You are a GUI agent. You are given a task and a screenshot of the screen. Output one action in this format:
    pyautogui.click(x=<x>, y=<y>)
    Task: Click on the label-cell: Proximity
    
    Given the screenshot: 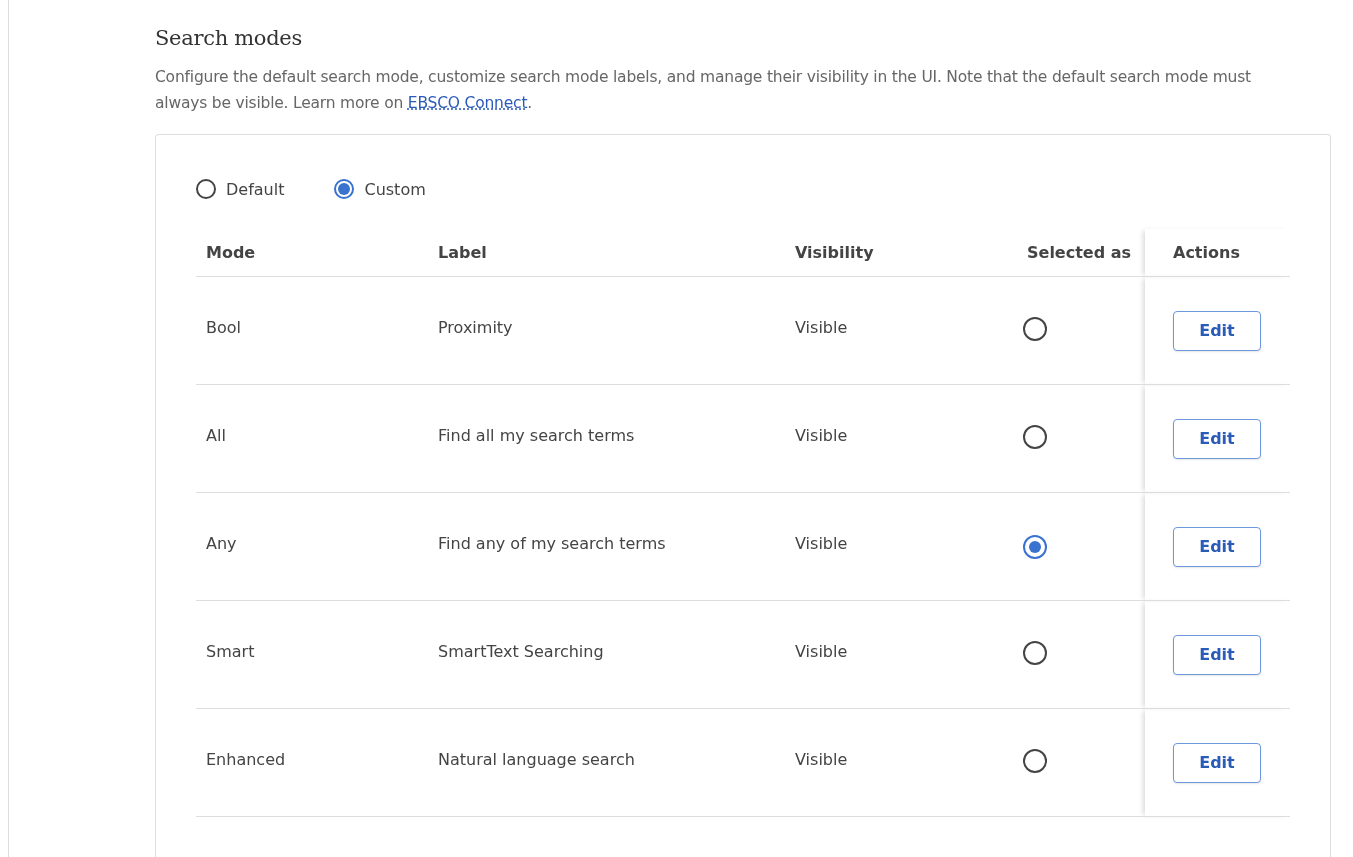 What is the action you would take?
    pyautogui.click(x=475, y=327)
    